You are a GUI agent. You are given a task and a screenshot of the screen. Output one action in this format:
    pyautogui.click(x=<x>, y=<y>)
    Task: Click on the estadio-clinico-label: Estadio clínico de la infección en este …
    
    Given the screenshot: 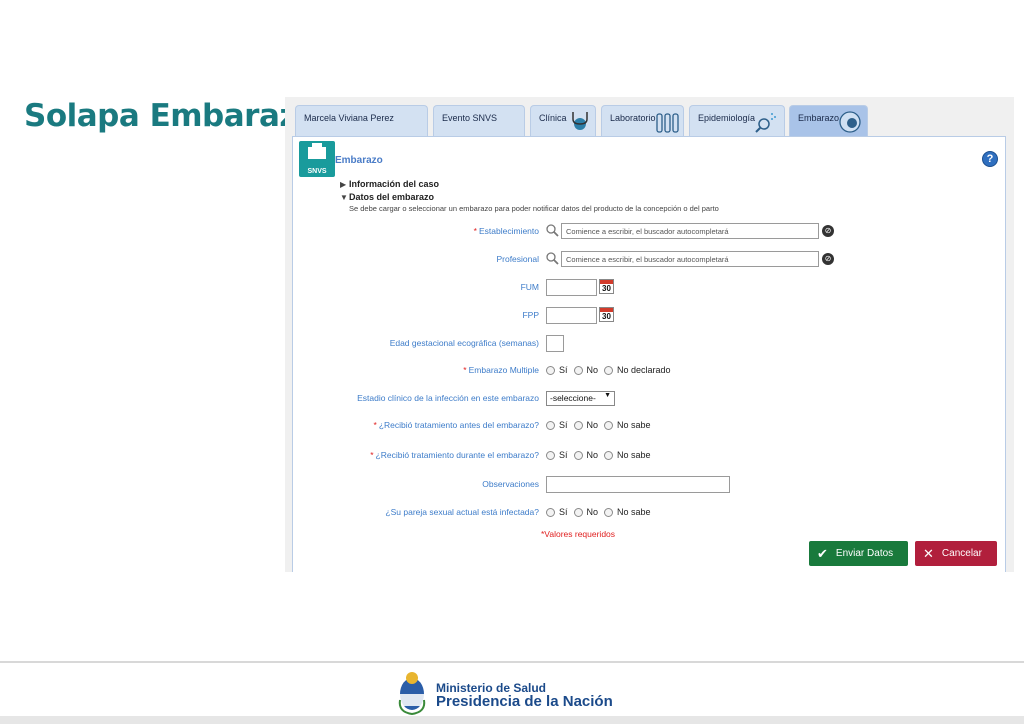 What is the action you would take?
    pyautogui.click(x=448, y=398)
    